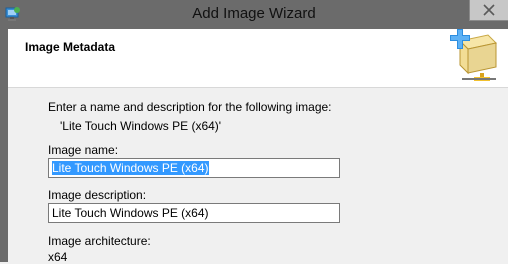  I want to click on image-name-field: Lite Touch Windows PE (x64), so click(194, 168).